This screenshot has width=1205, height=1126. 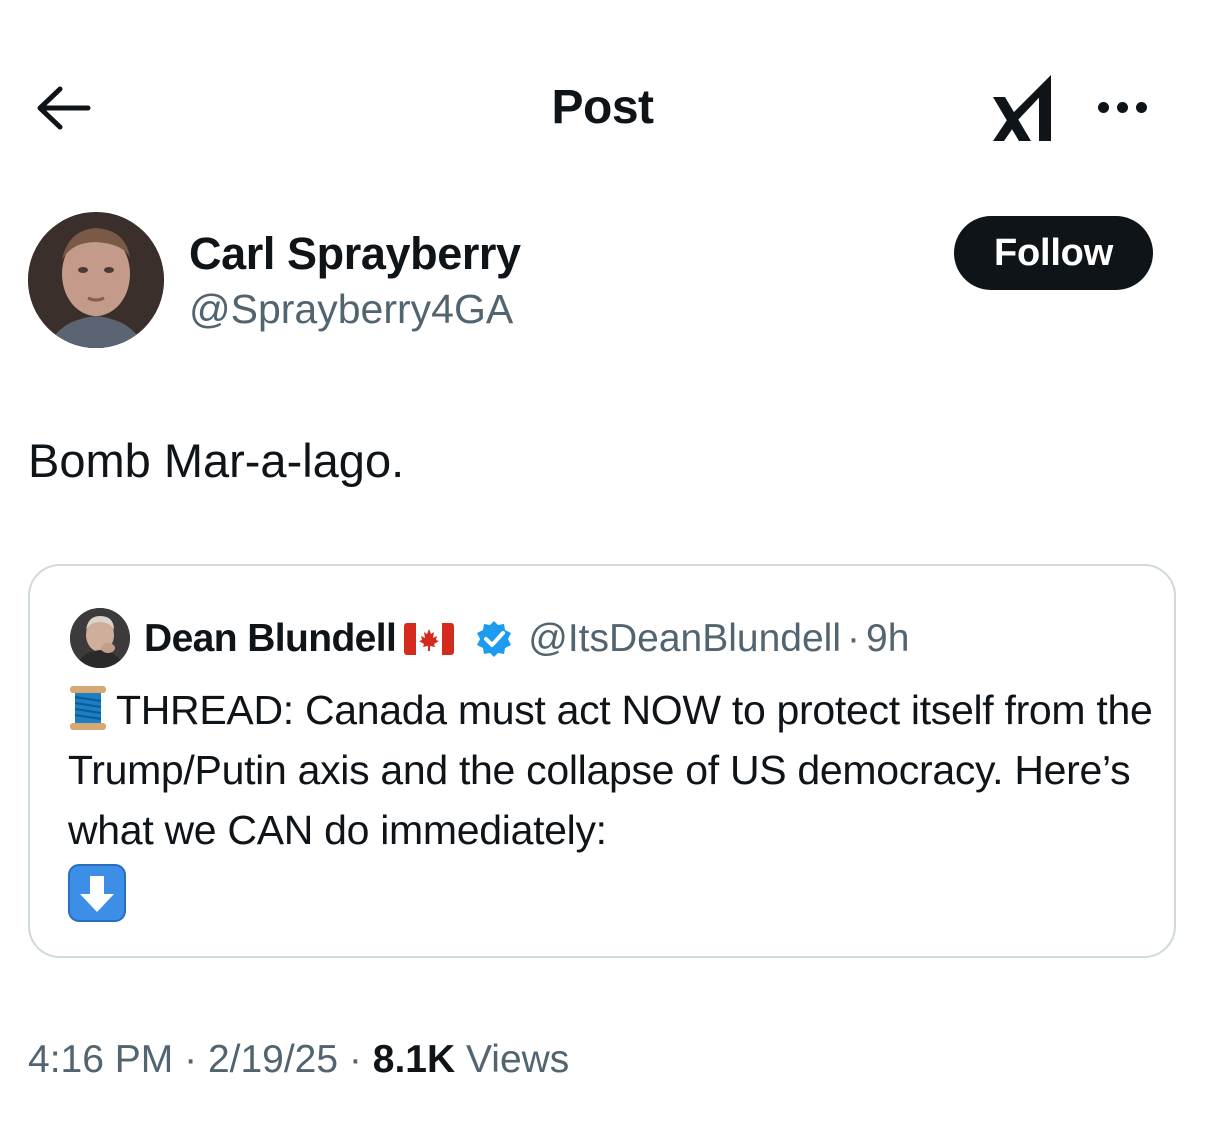 I want to click on post-meta: 4:16 PM · 2/19/25 · 8.1K Views, so click(x=298, y=1060).